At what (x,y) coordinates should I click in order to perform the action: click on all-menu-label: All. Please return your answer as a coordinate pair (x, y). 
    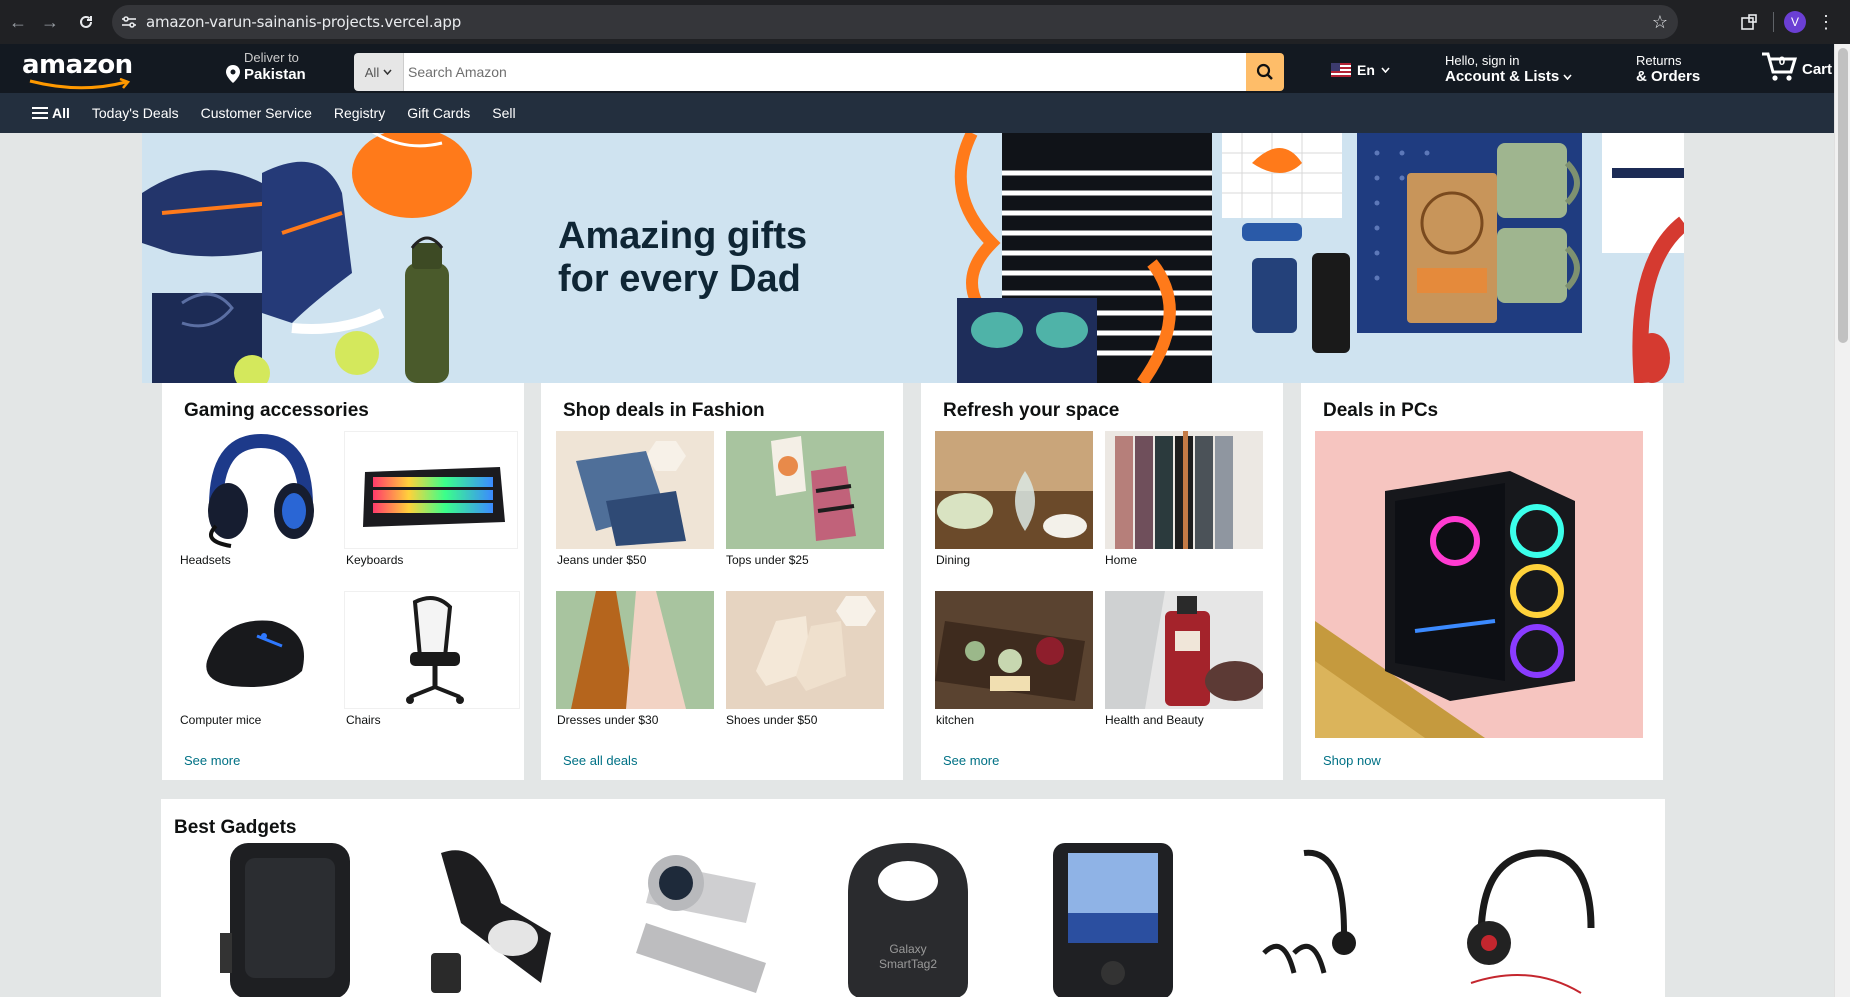
    Looking at the image, I should click on (61, 113).